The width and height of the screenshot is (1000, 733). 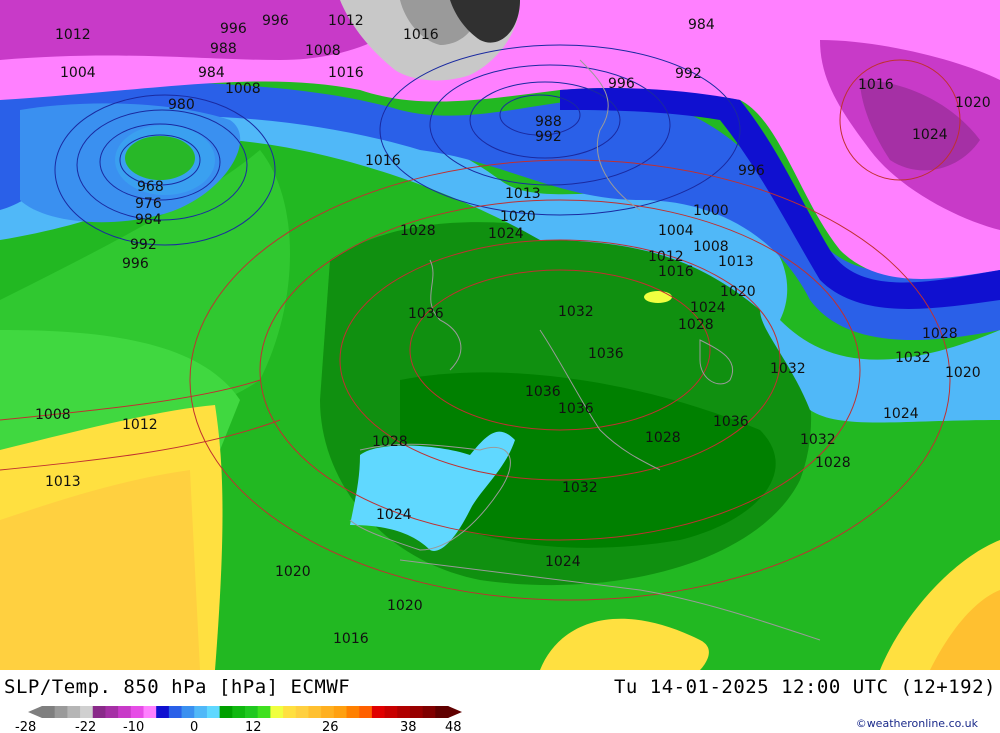 I want to click on legend-arrow-left, so click(x=35, y=712).